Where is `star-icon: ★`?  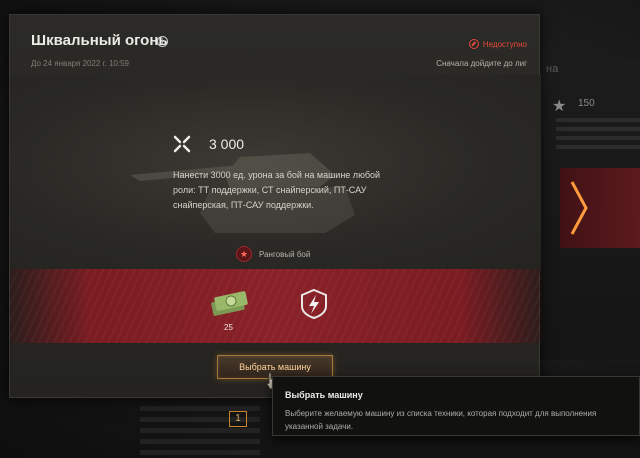 star-icon: ★ is located at coordinates (559, 106).